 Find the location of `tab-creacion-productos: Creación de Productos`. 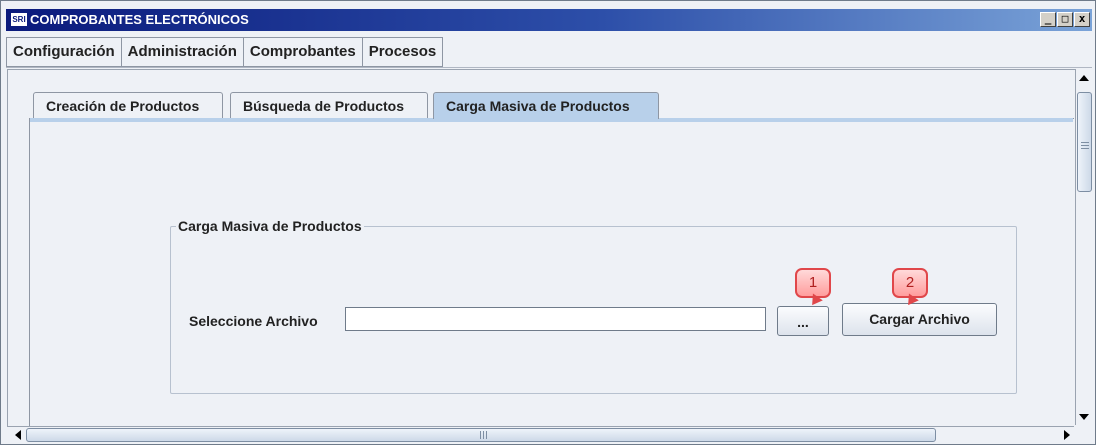

tab-creacion-productos: Creación de Productos is located at coordinates (128, 105).